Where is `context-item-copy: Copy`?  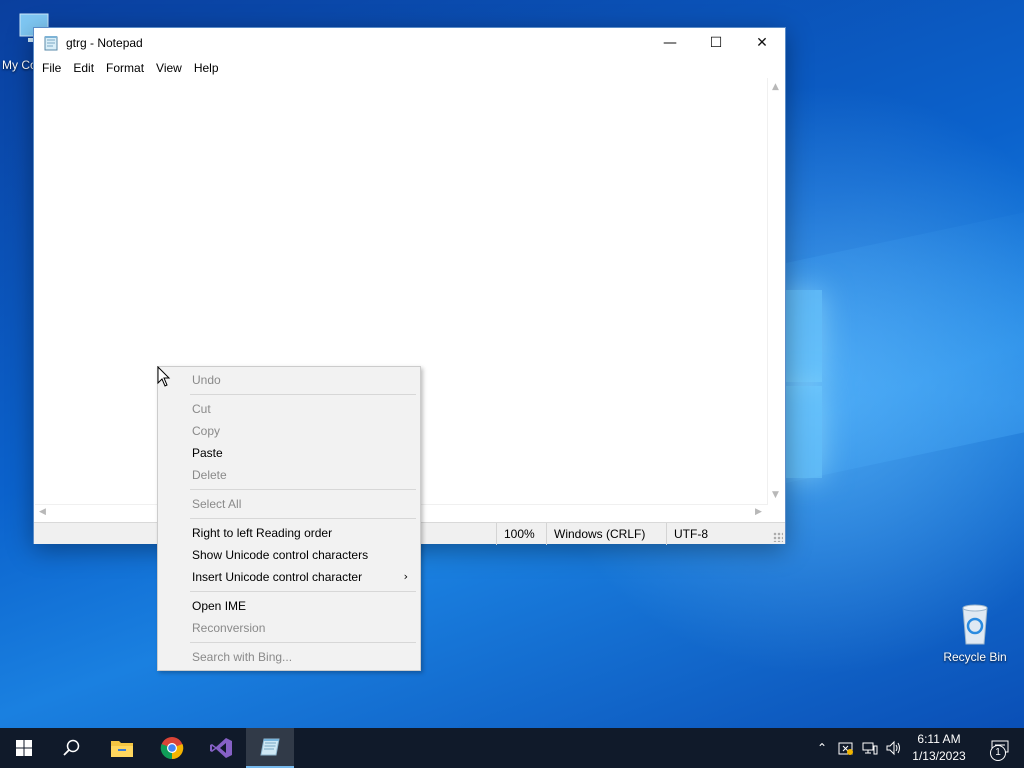 context-item-copy: Copy is located at coordinates (289, 431).